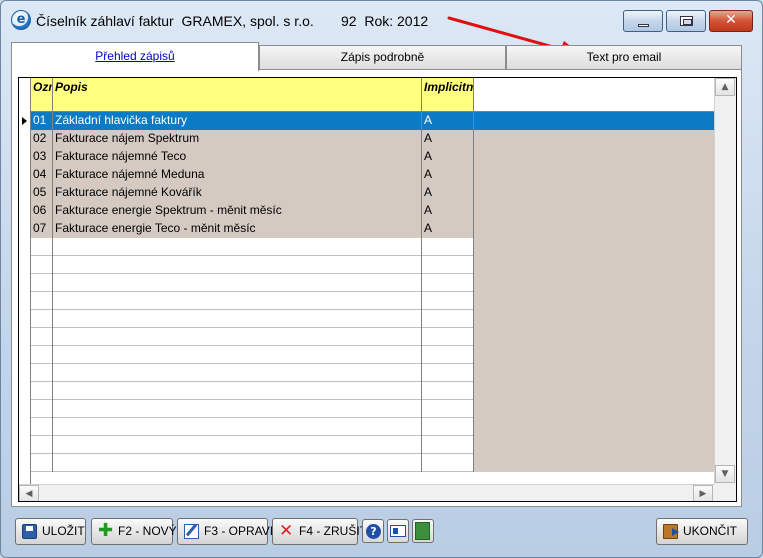 This screenshot has width=763, height=558. Describe the element at coordinates (373, 531) in the screenshot. I see `help-button: ?` at that location.